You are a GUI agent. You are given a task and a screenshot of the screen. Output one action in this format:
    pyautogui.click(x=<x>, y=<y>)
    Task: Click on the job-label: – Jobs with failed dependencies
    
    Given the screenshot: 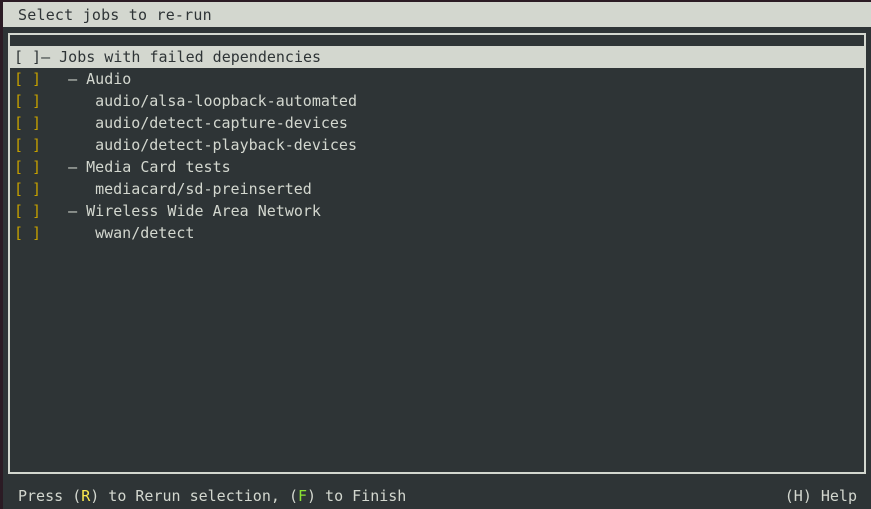 What is the action you would take?
    pyautogui.click(x=181, y=57)
    